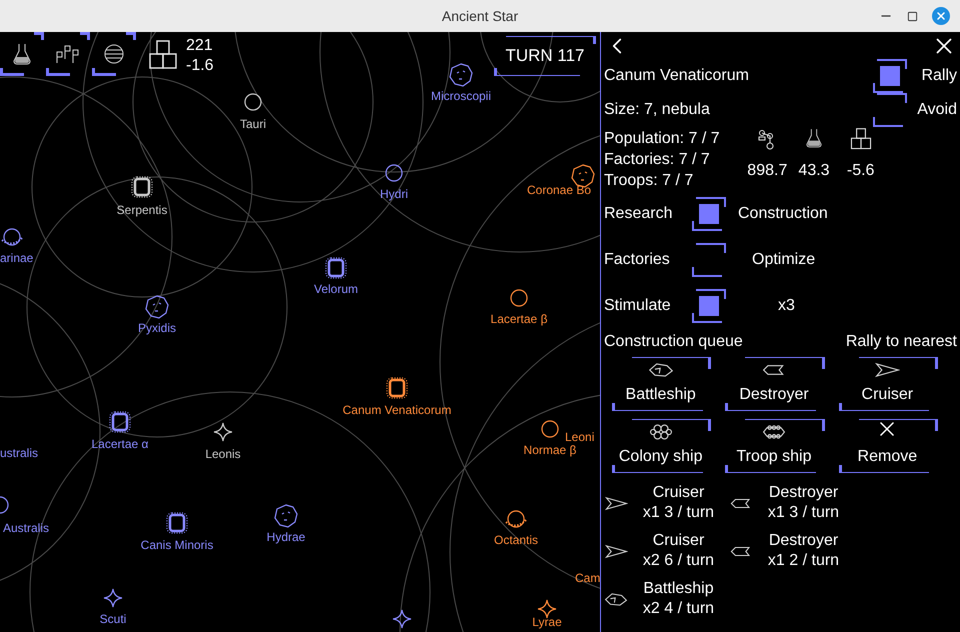  I want to click on queue-ship-name: Battleship, so click(678, 589).